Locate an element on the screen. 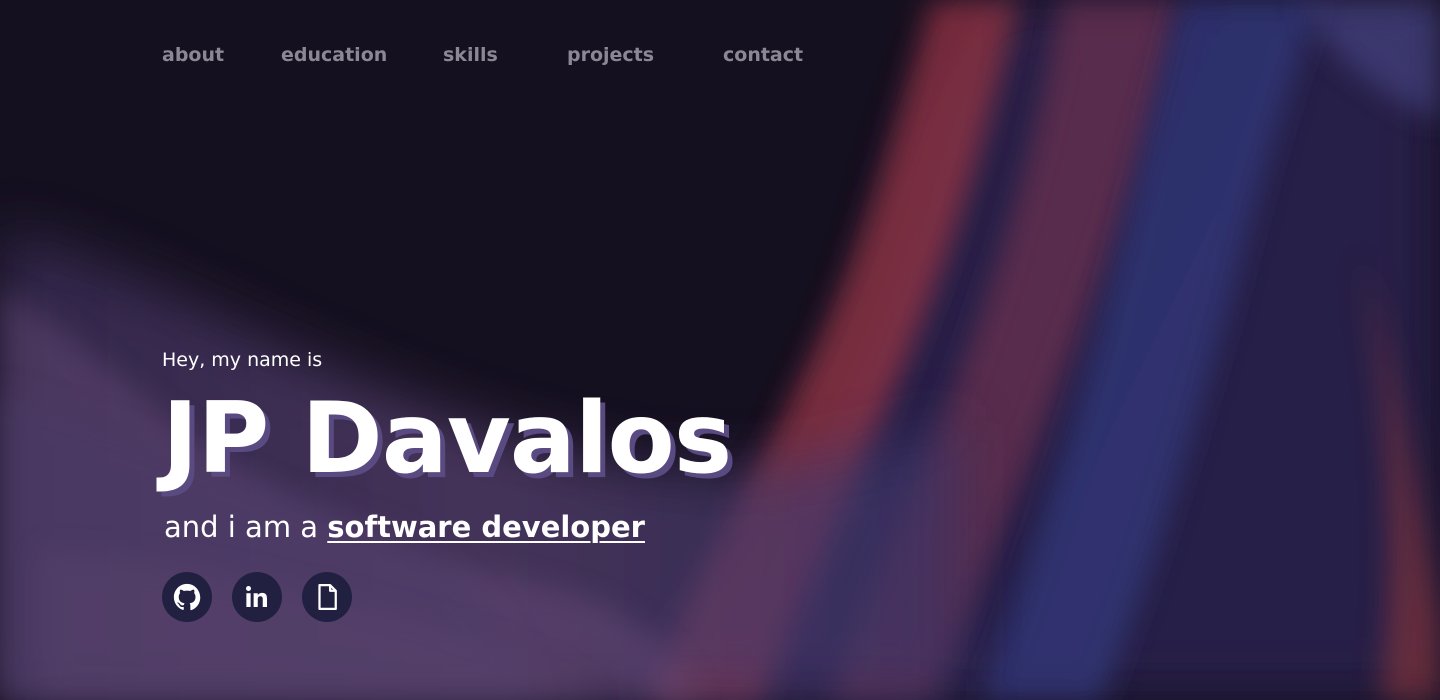 Image resolution: width=1440 pixels, height=700 pixels. nav-item-about: about is located at coordinates (193, 55).